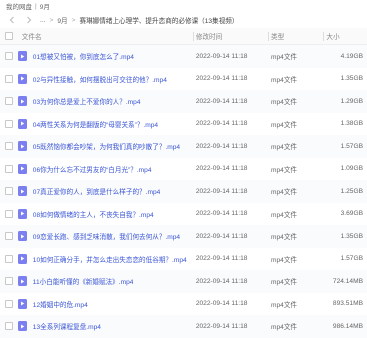 This screenshot has width=367, height=338. What do you see at coordinates (60, 304) in the screenshot?
I see `file-name-link: 12婚姻中的危.mp4` at bounding box center [60, 304].